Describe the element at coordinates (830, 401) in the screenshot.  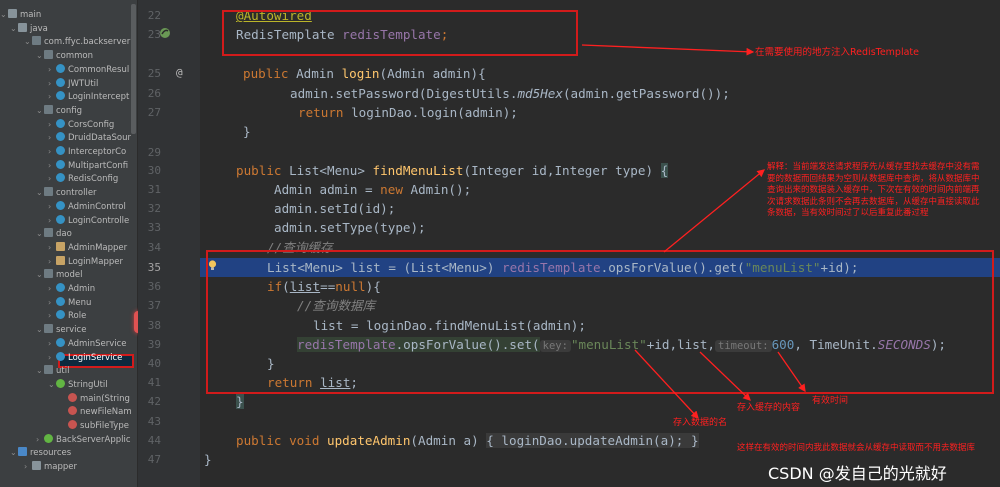
I see `note-valid-time: 有效时间` at that location.